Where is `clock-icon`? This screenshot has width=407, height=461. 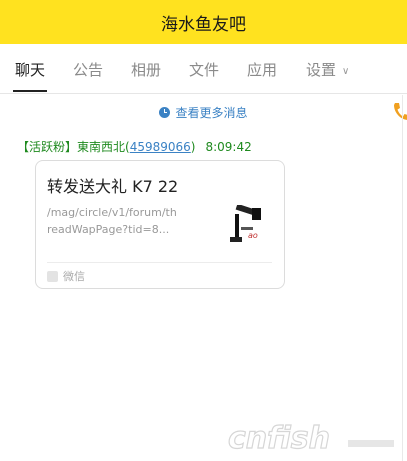 clock-icon is located at coordinates (165, 112).